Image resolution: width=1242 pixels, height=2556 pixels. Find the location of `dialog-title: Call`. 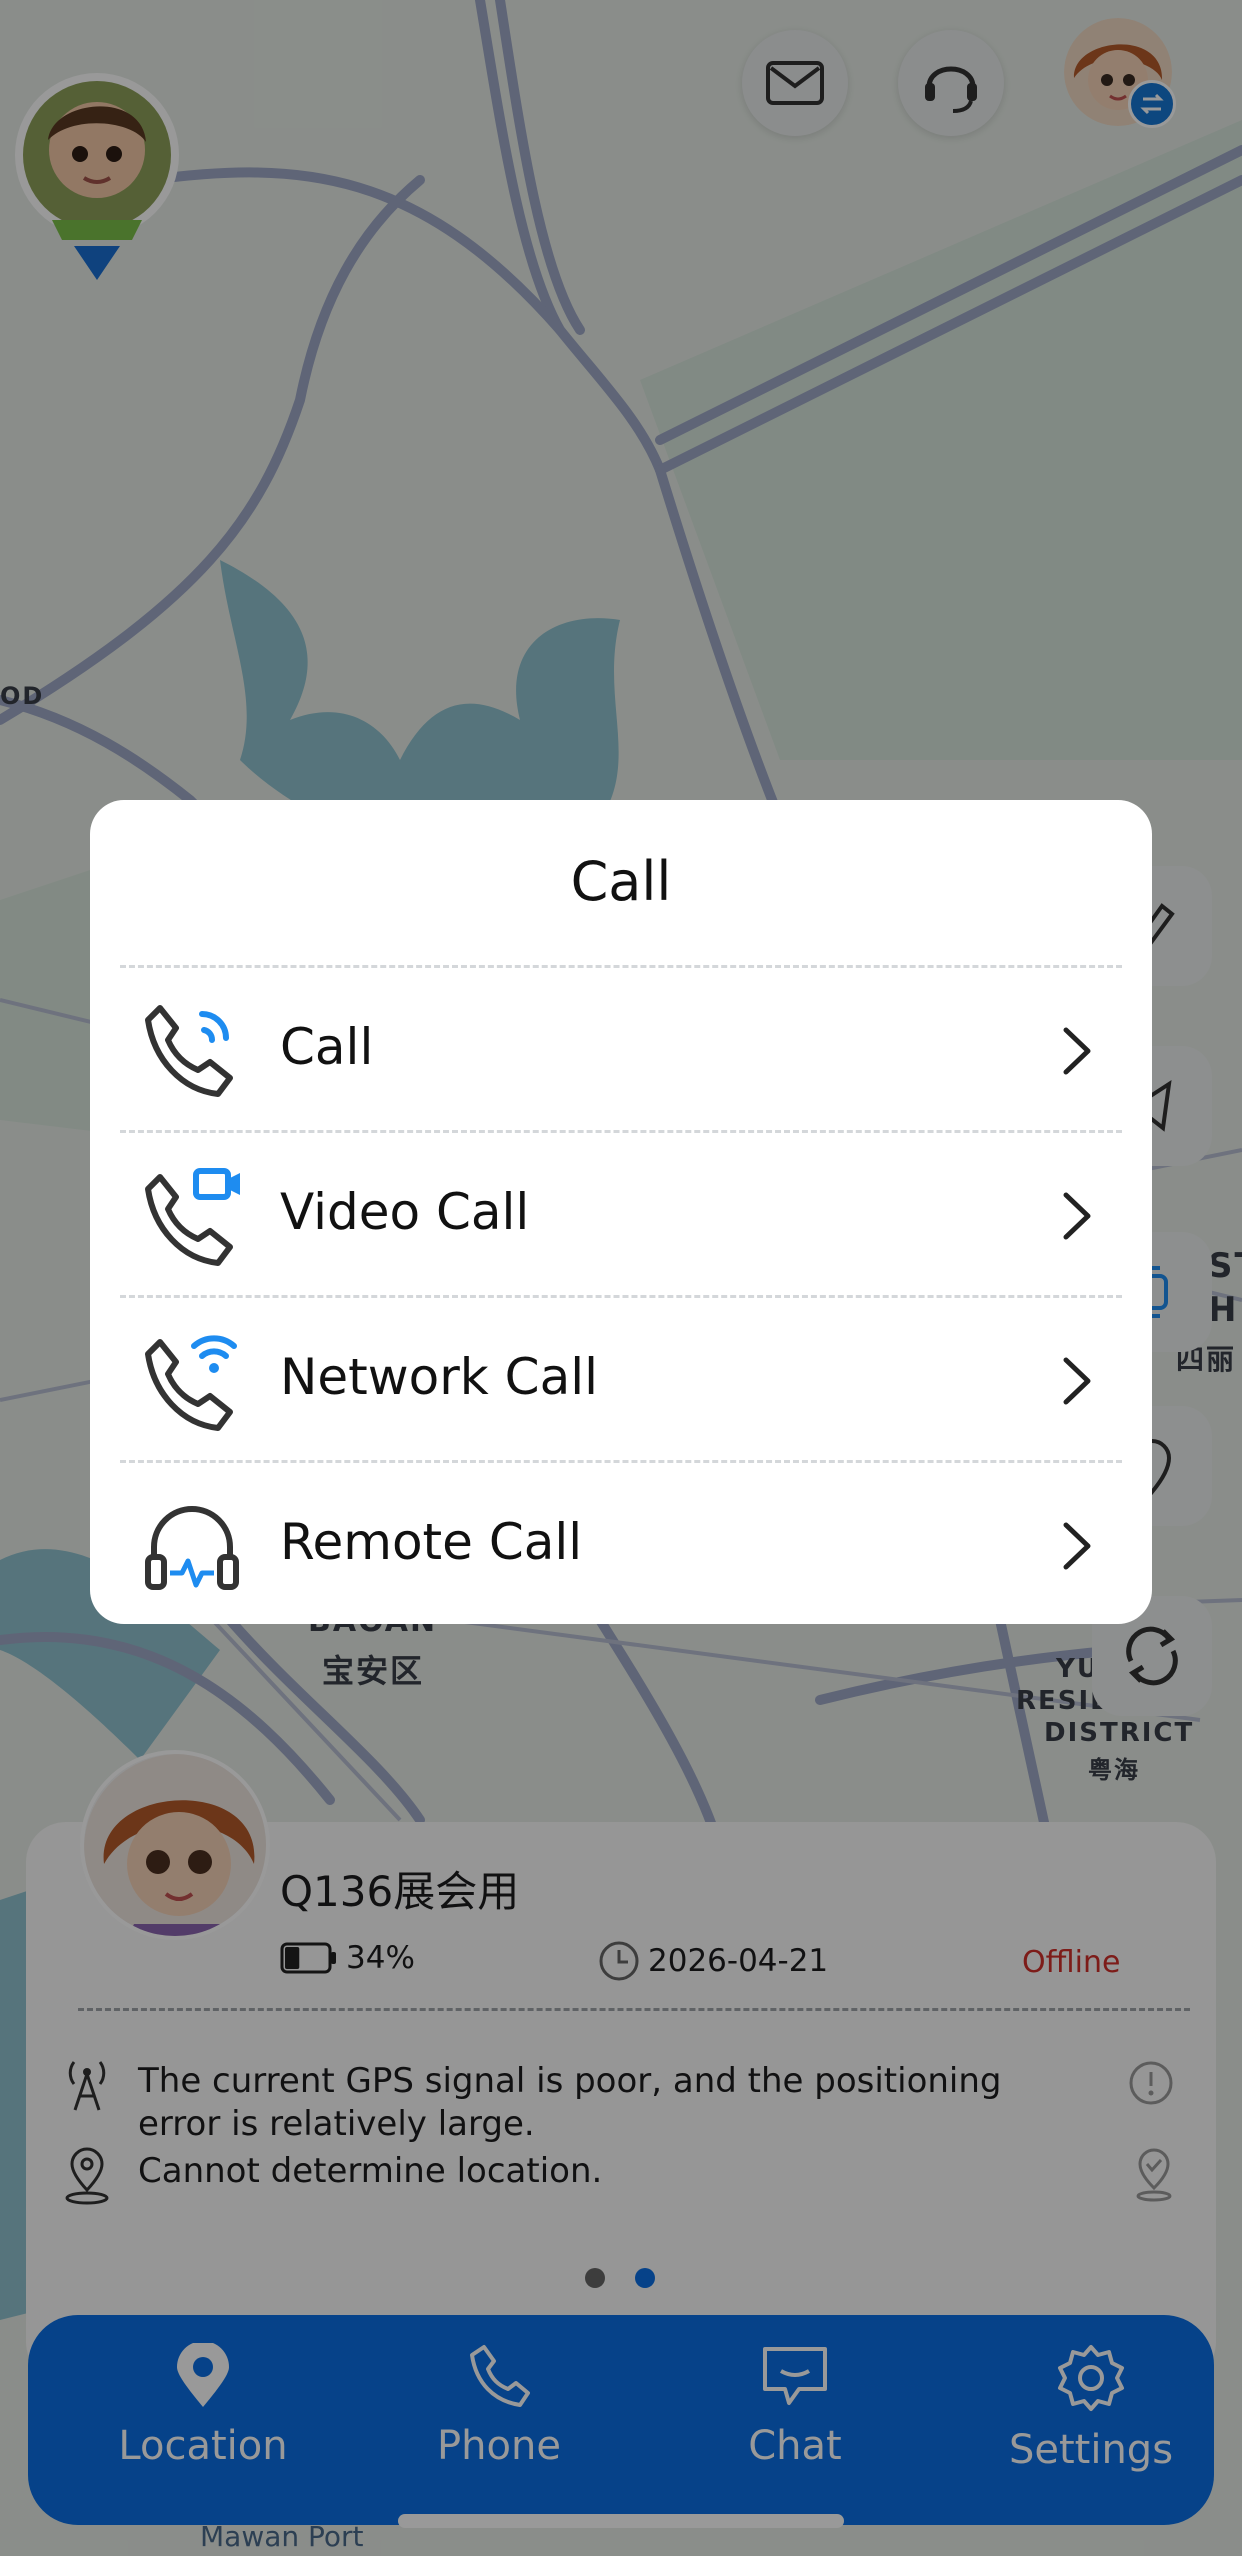

dialog-title: Call is located at coordinates (621, 881).